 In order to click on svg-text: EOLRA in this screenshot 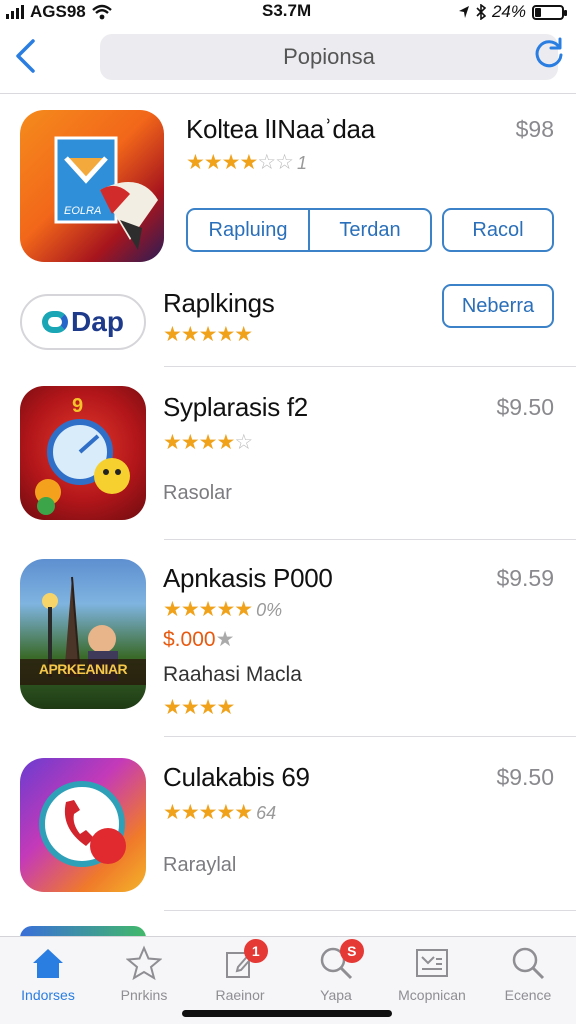, I will do `click(82, 211)`.